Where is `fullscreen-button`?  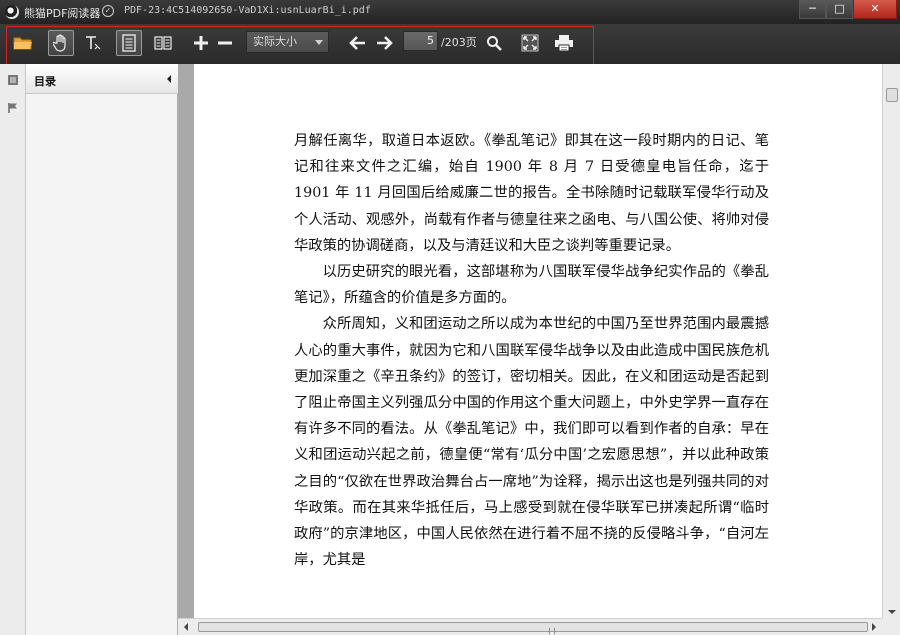
fullscreen-button is located at coordinates (530, 43).